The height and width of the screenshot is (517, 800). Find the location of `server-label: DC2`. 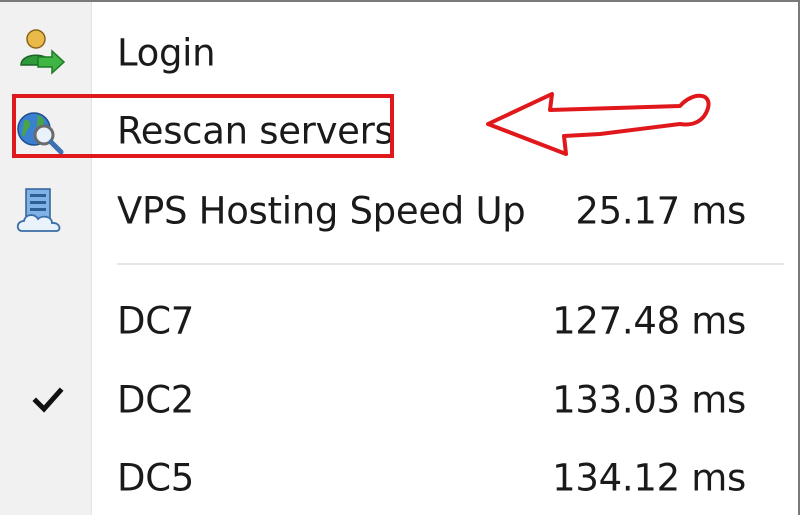

server-label: DC2 is located at coordinates (155, 400).